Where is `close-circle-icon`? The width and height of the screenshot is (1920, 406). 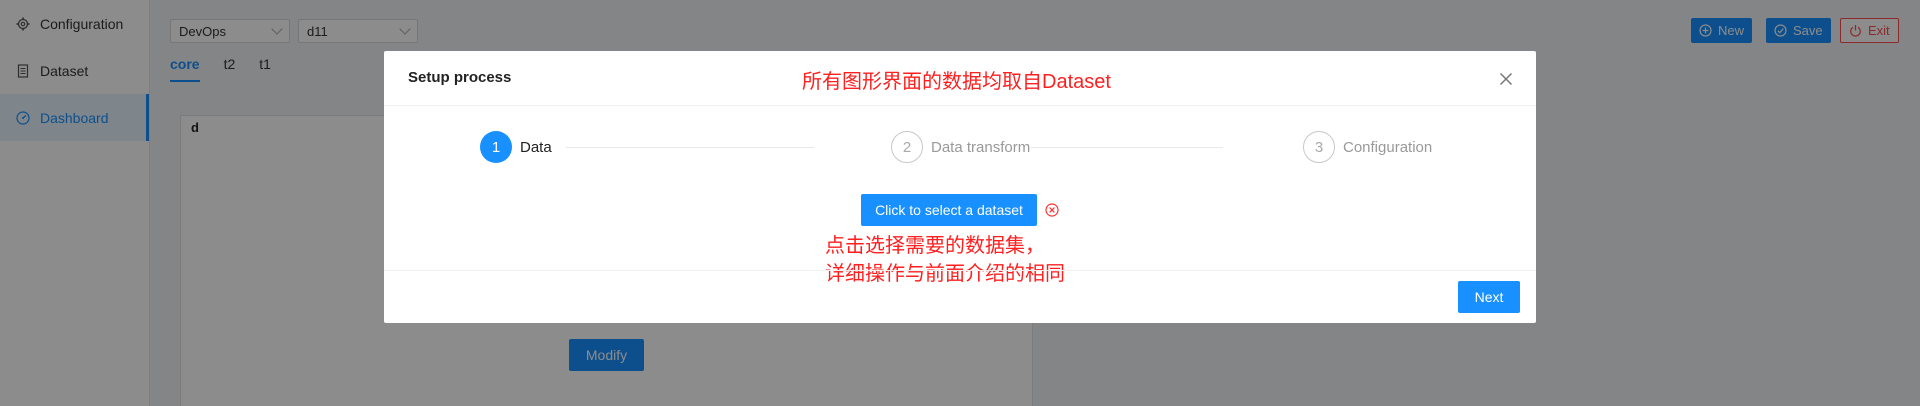 close-circle-icon is located at coordinates (1052, 210).